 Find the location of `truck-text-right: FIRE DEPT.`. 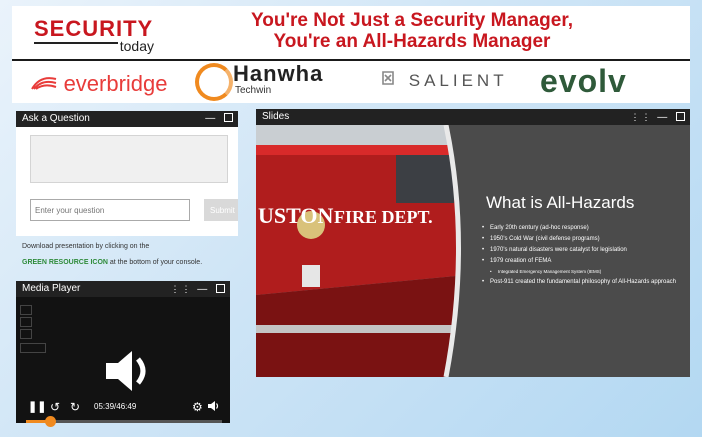

truck-text-right: FIRE DEPT. is located at coordinates (383, 217).